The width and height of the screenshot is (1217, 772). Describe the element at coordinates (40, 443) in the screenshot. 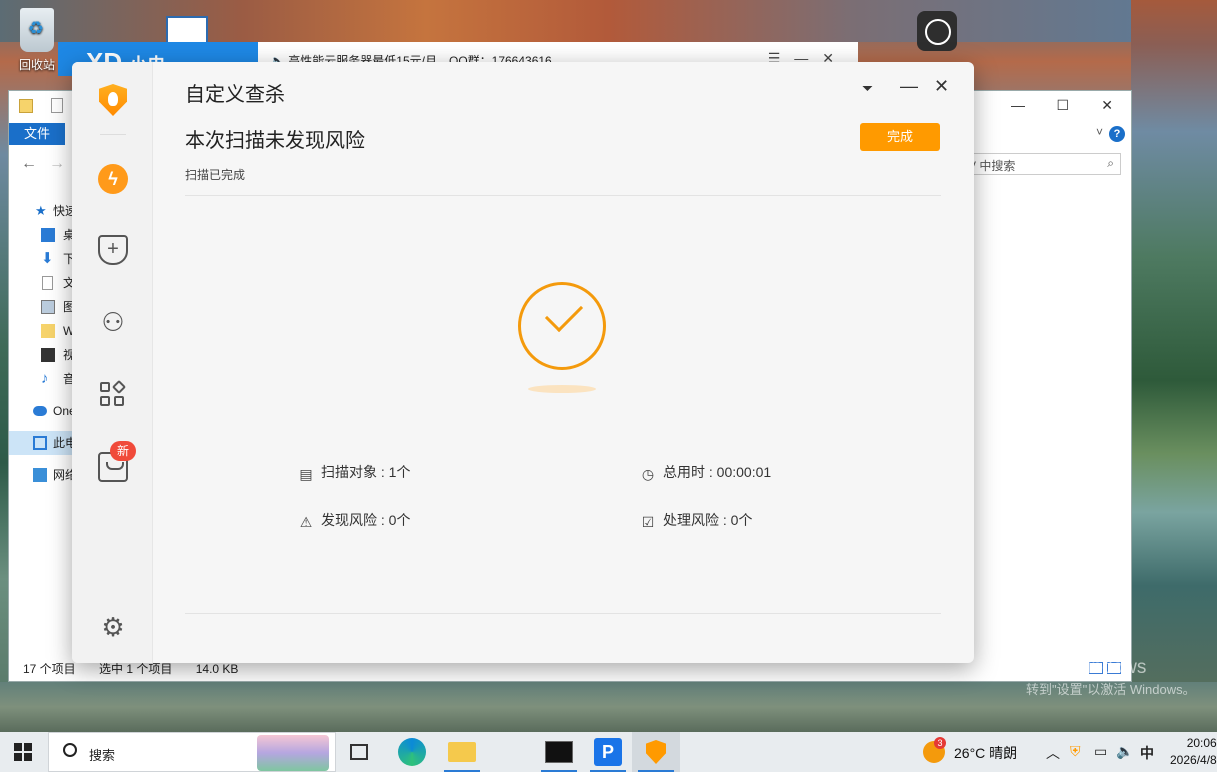

I see `computer-icon` at that location.